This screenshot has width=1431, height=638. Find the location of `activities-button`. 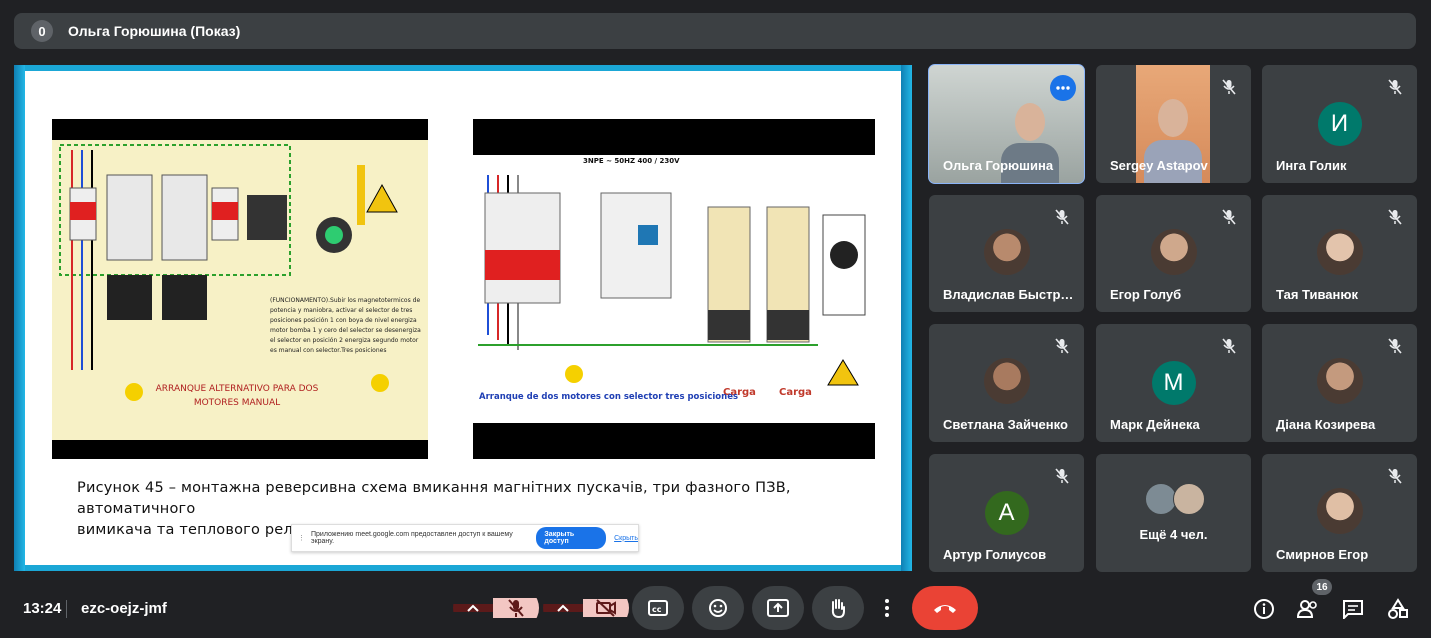

activities-button is located at coordinates (1398, 609).